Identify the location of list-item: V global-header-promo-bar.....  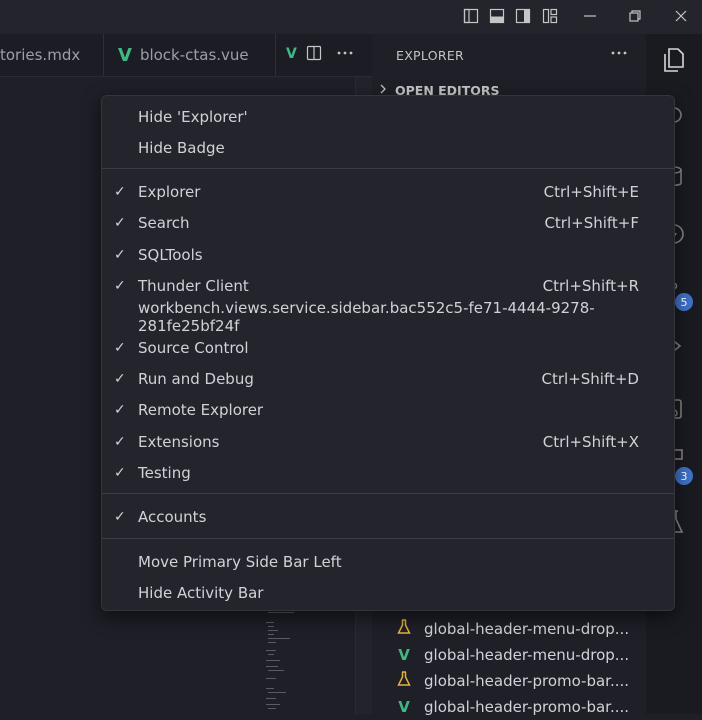
(521, 707).